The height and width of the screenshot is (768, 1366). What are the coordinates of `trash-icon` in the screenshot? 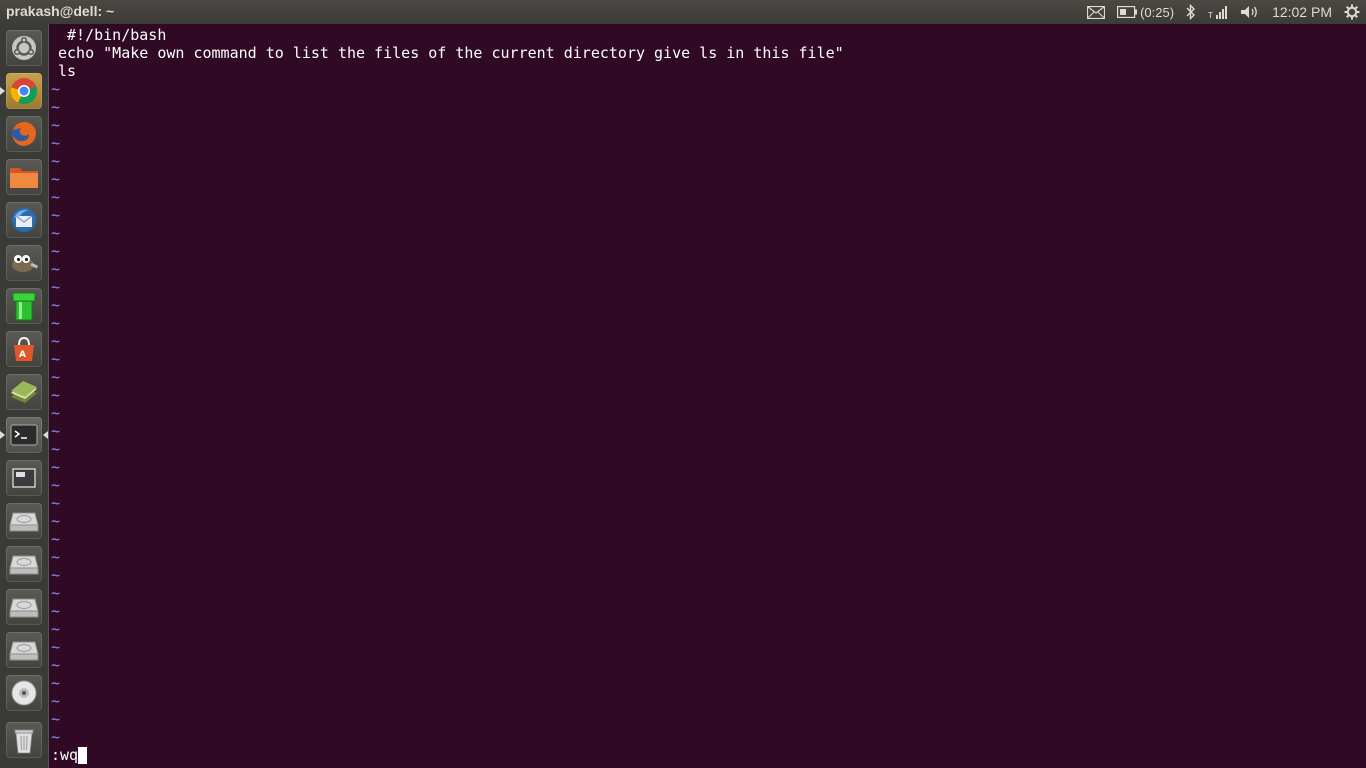 It's located at (24, 741).